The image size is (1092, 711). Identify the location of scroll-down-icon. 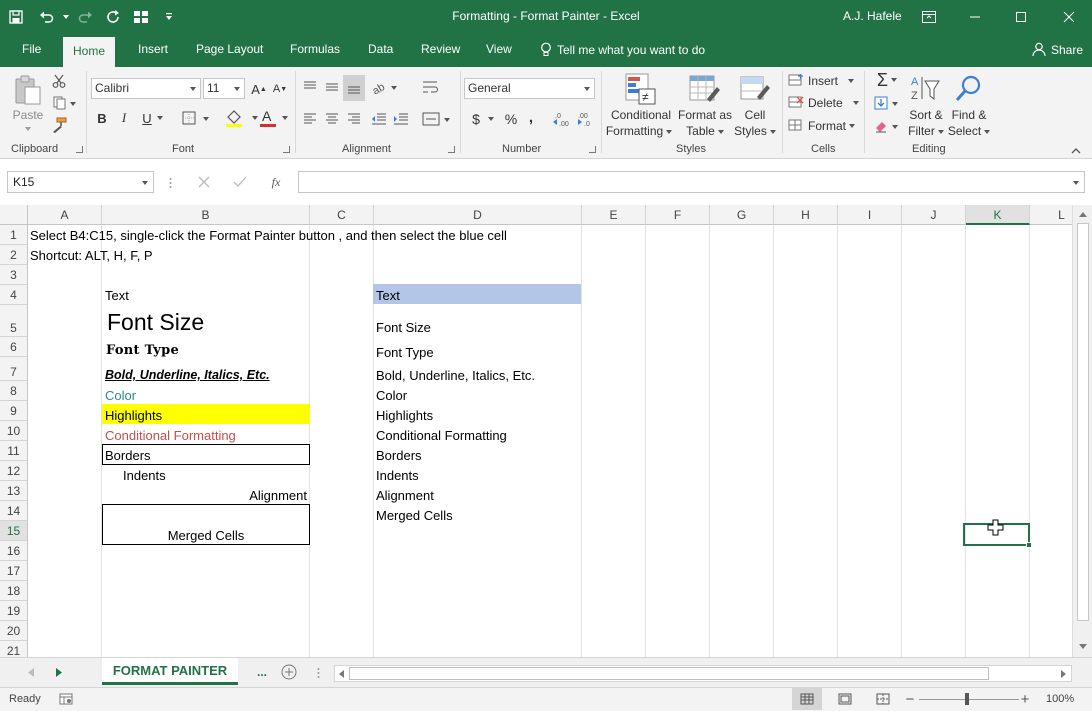
(1083, 646).